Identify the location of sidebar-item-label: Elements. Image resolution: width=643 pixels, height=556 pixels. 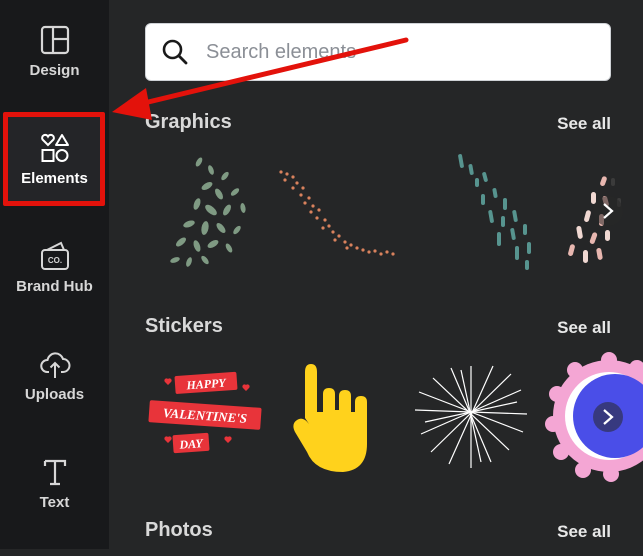
(54, 178).